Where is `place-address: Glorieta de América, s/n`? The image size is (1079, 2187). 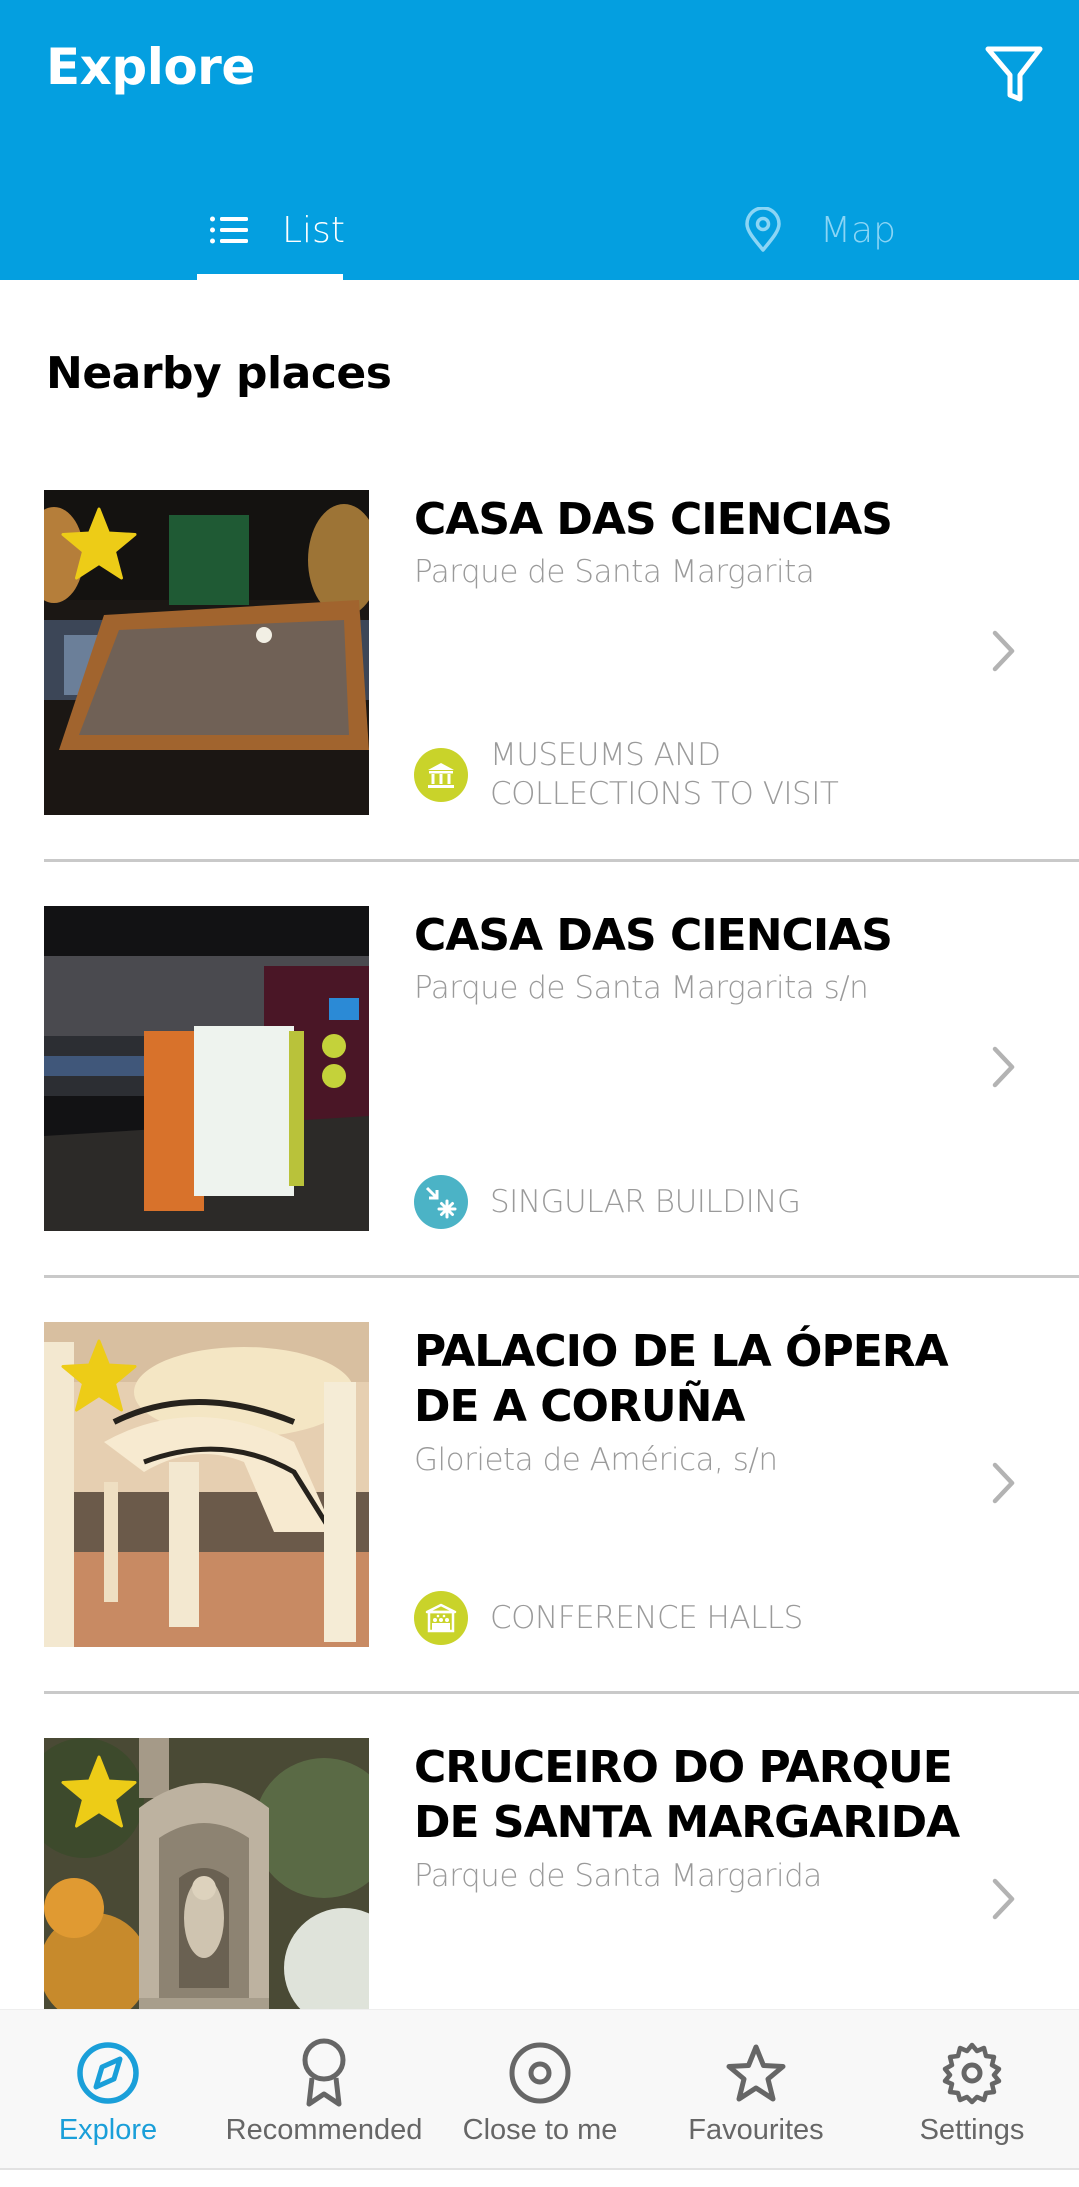 place-address: Glorieta de América, s/n is located at coordinates (596, 1460).